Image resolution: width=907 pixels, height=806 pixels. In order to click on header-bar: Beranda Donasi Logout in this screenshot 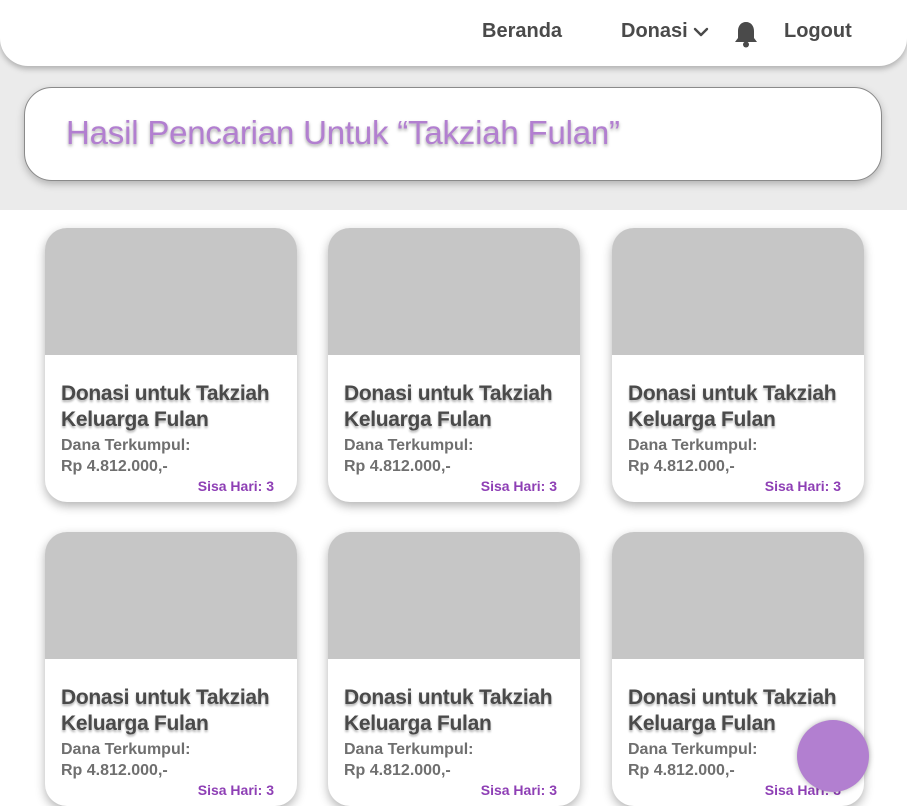, I will do `click(453, 33)`.